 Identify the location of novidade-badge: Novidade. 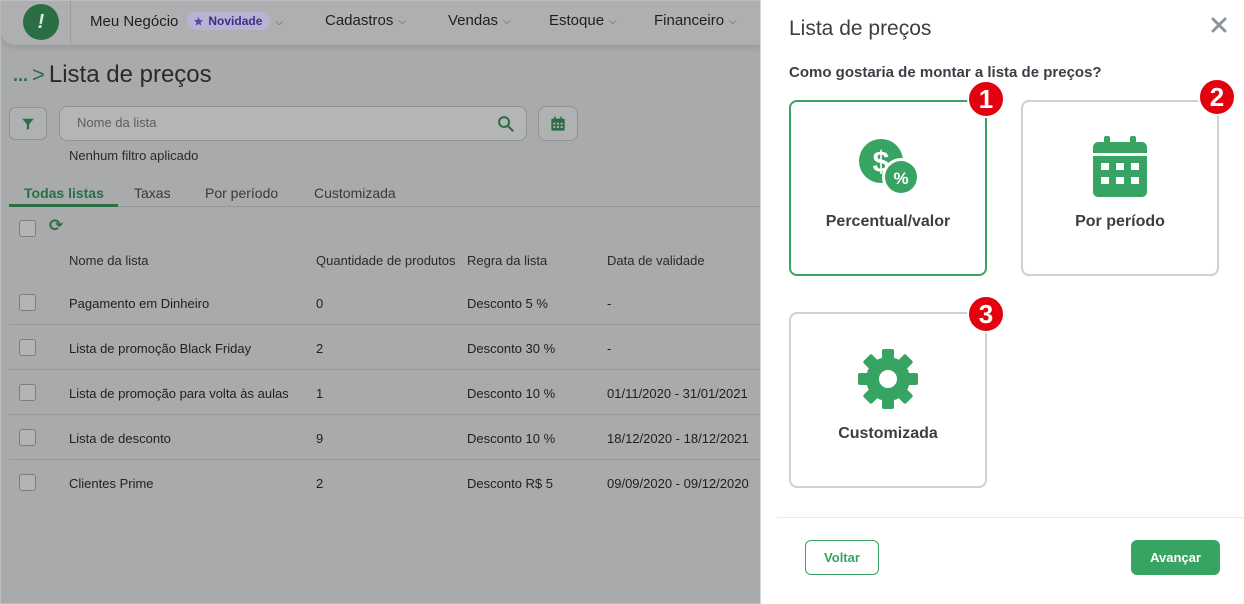
(229, 21).